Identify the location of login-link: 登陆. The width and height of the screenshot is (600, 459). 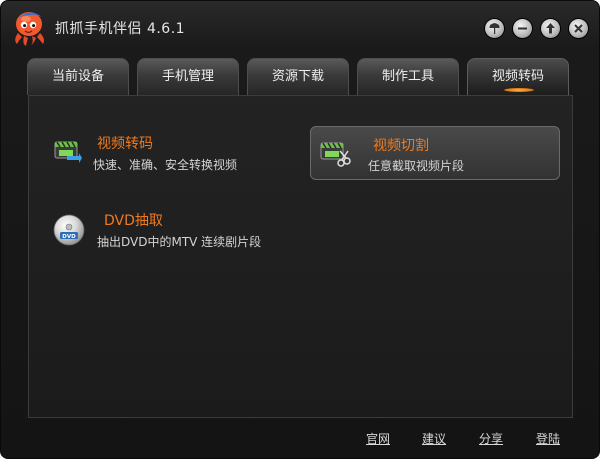
(548, 438).